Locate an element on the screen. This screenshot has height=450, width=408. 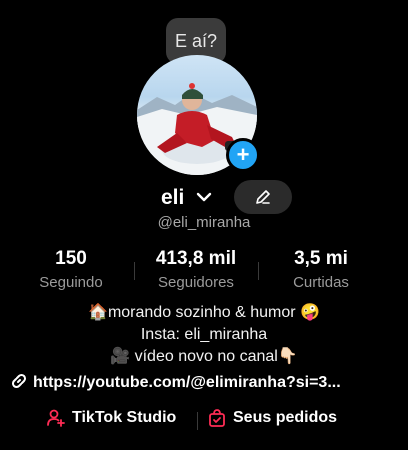
tiktok-studio-button: TikTok Studio is located at coordinates (111, 418).